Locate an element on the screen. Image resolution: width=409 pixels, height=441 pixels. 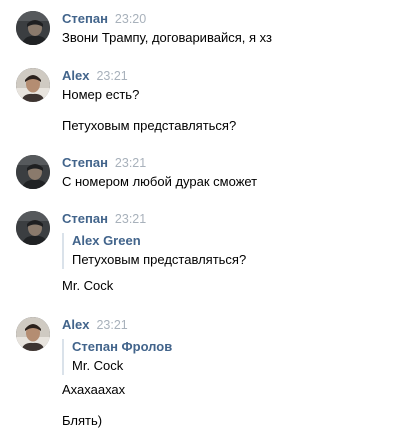
quote-author: Alex Green is located at coordinates (106, 241).